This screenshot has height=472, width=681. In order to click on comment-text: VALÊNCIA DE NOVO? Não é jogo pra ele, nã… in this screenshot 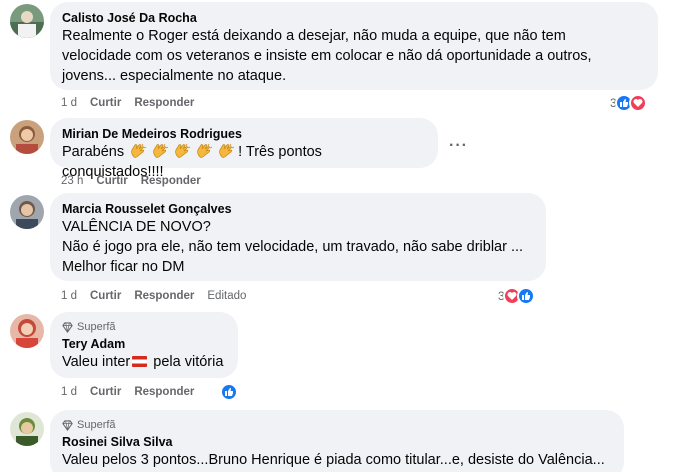, I will do `click(293, 247)`.